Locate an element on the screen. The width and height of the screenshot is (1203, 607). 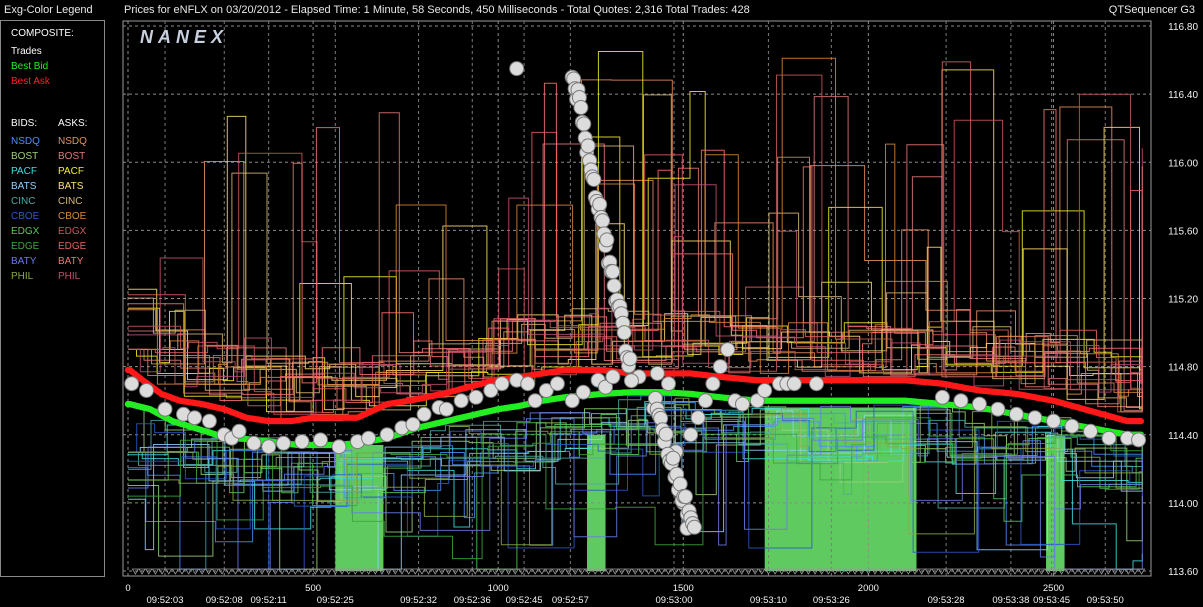
y-tick-label: 114.40 is located at coordinates (1183, 436).